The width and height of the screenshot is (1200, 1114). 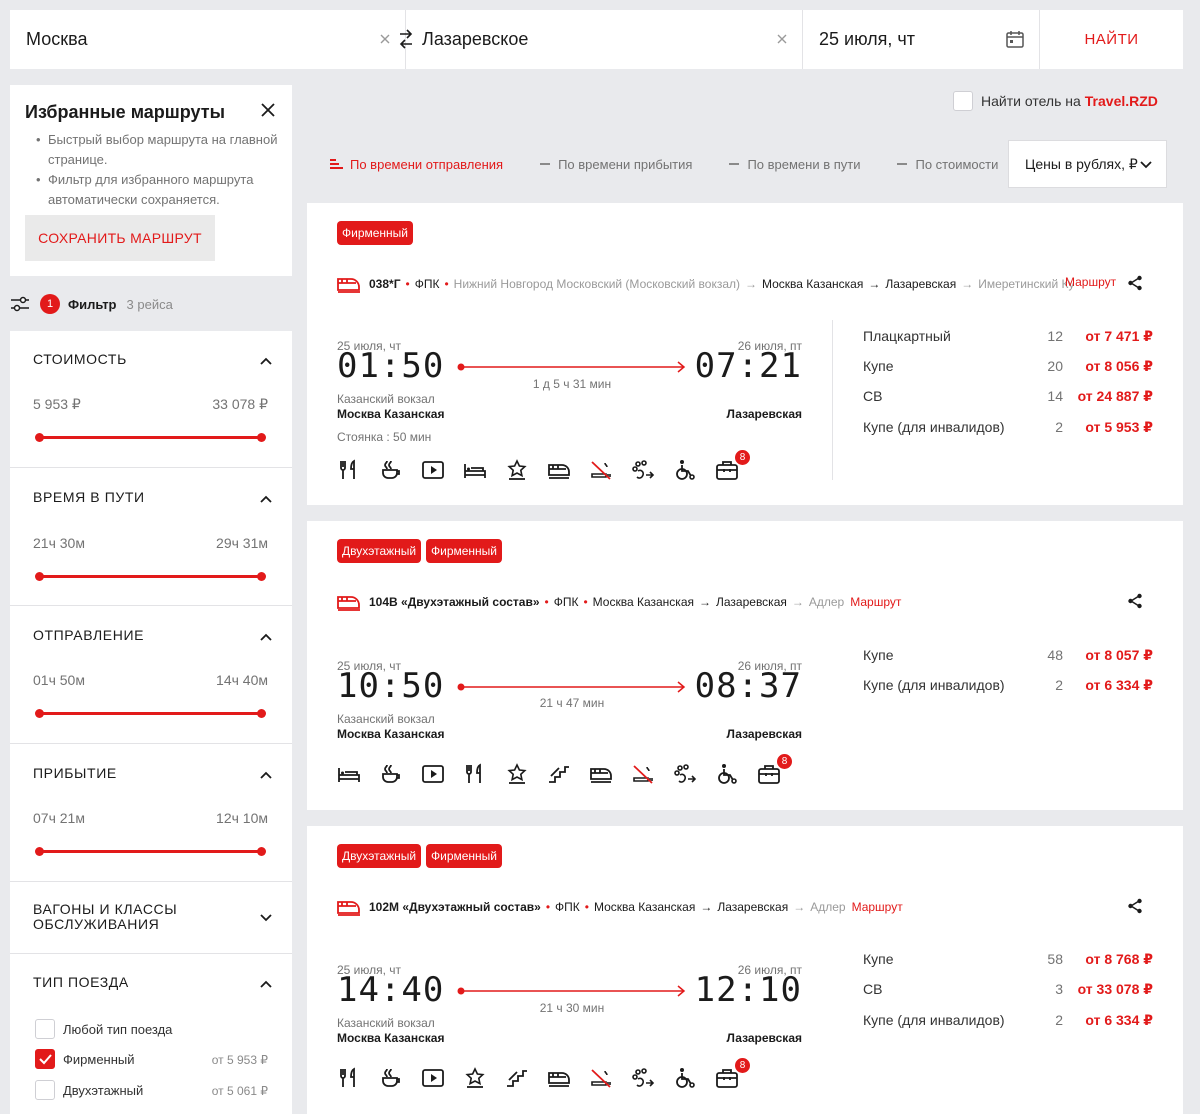 What do you see at coordinates (1115, 989) in the screenshot?
I see `class-price: от 33 078 ₽` at bounding box center [1115, 989].